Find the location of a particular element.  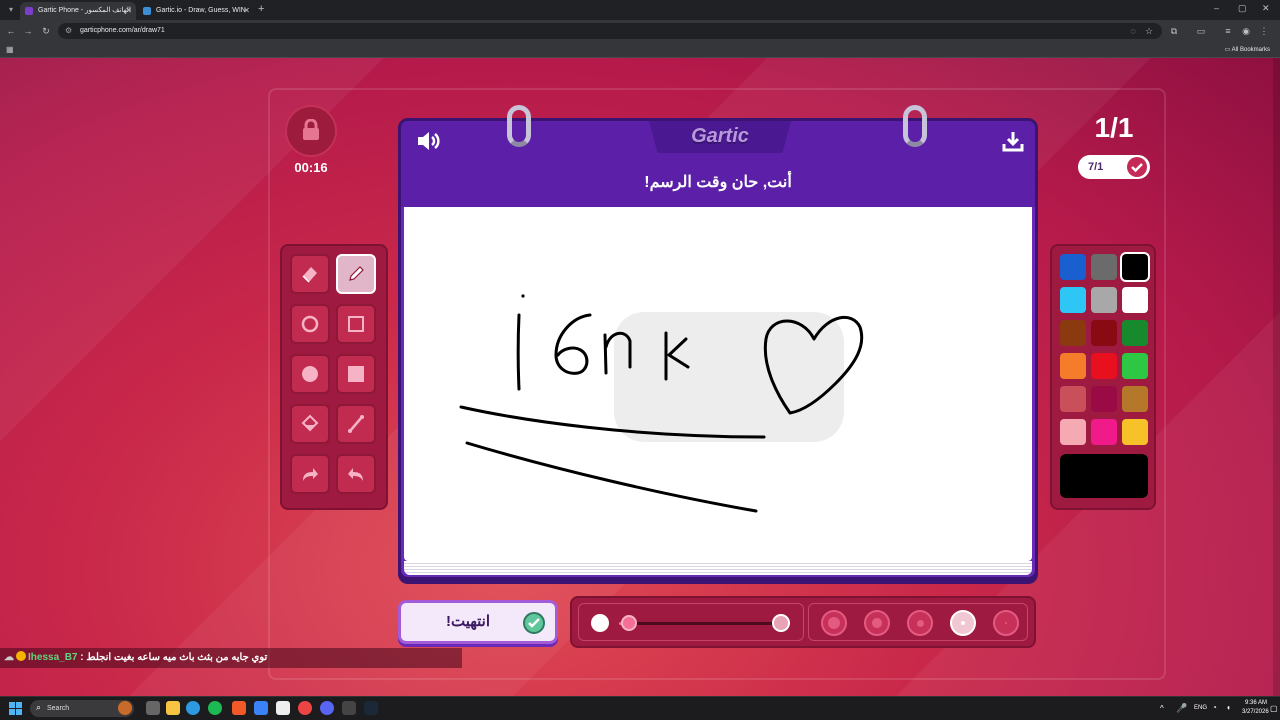

line-tool is located at coordinates (356, 424).